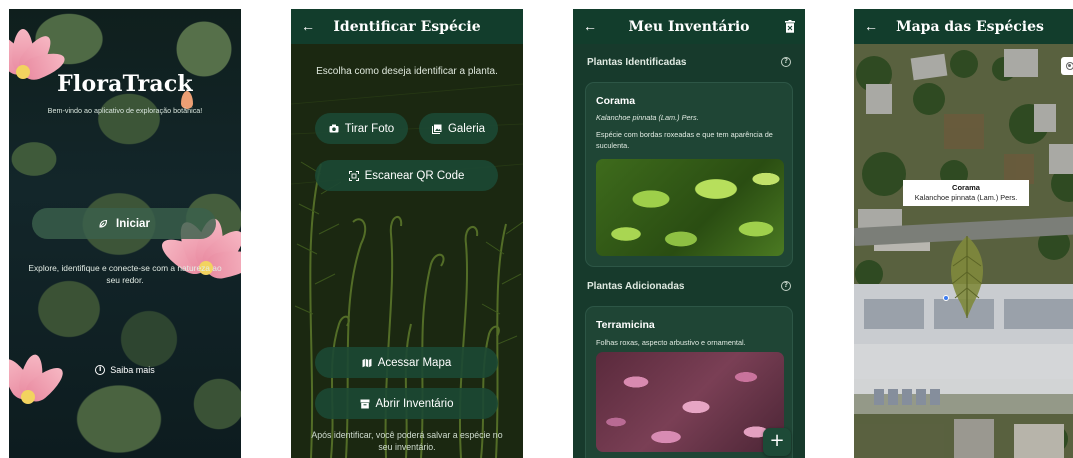 The image size is (1073, 458). What do you see at coordinates (39, 379) in the screenshot?
I see `lotus-flower-image` at bounding box center [39, 379].